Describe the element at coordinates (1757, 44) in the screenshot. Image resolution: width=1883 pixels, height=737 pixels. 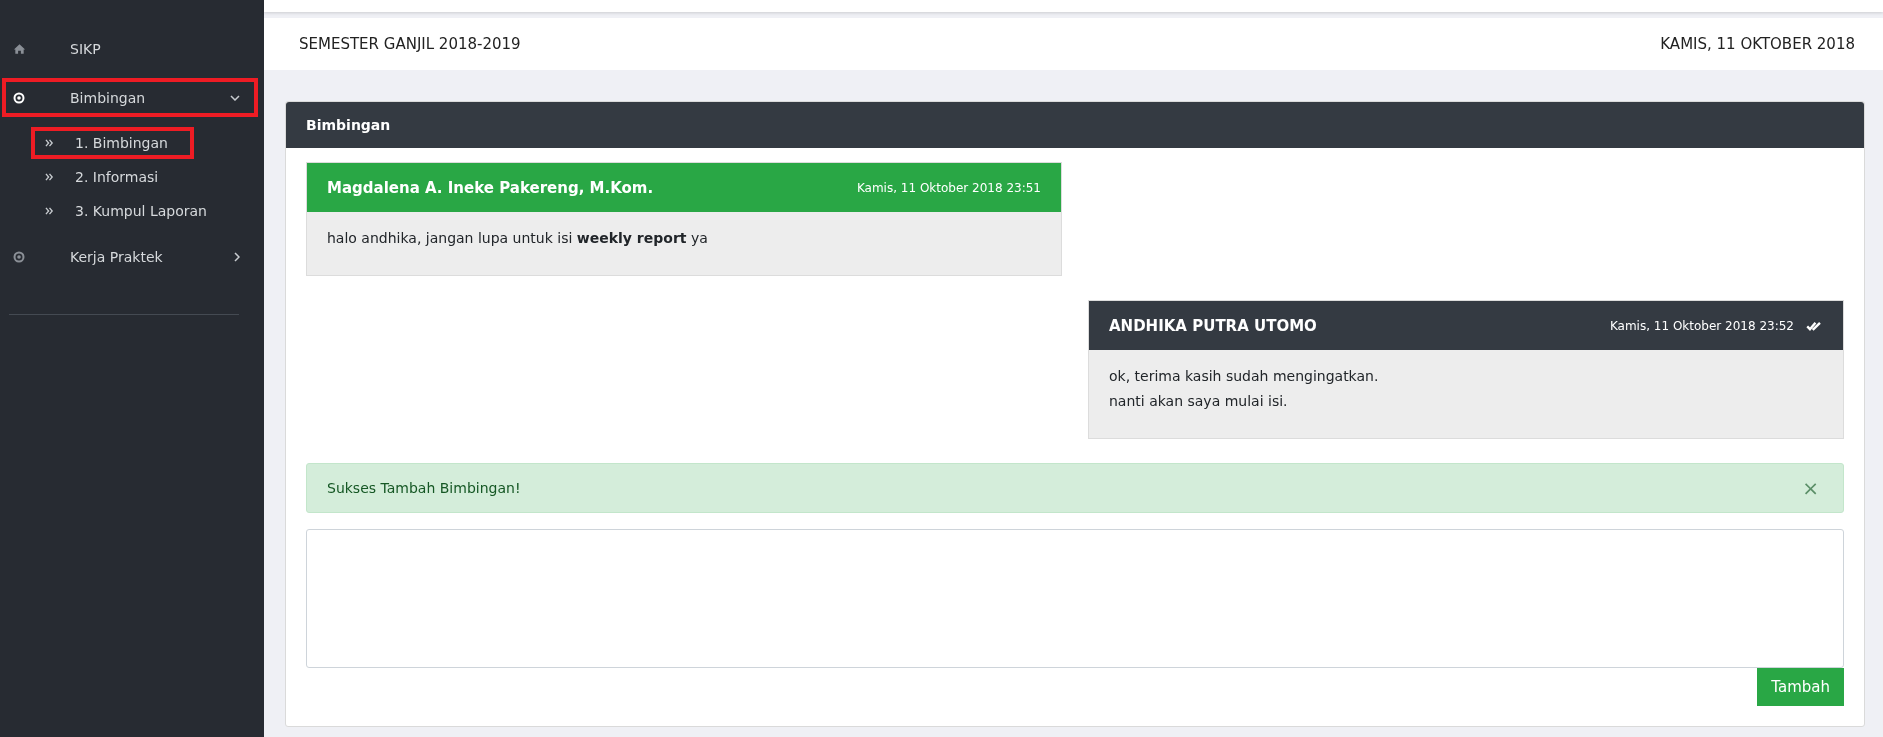
I see `date-label: KAMIS, 11 OKTOBER 2018` at that location.